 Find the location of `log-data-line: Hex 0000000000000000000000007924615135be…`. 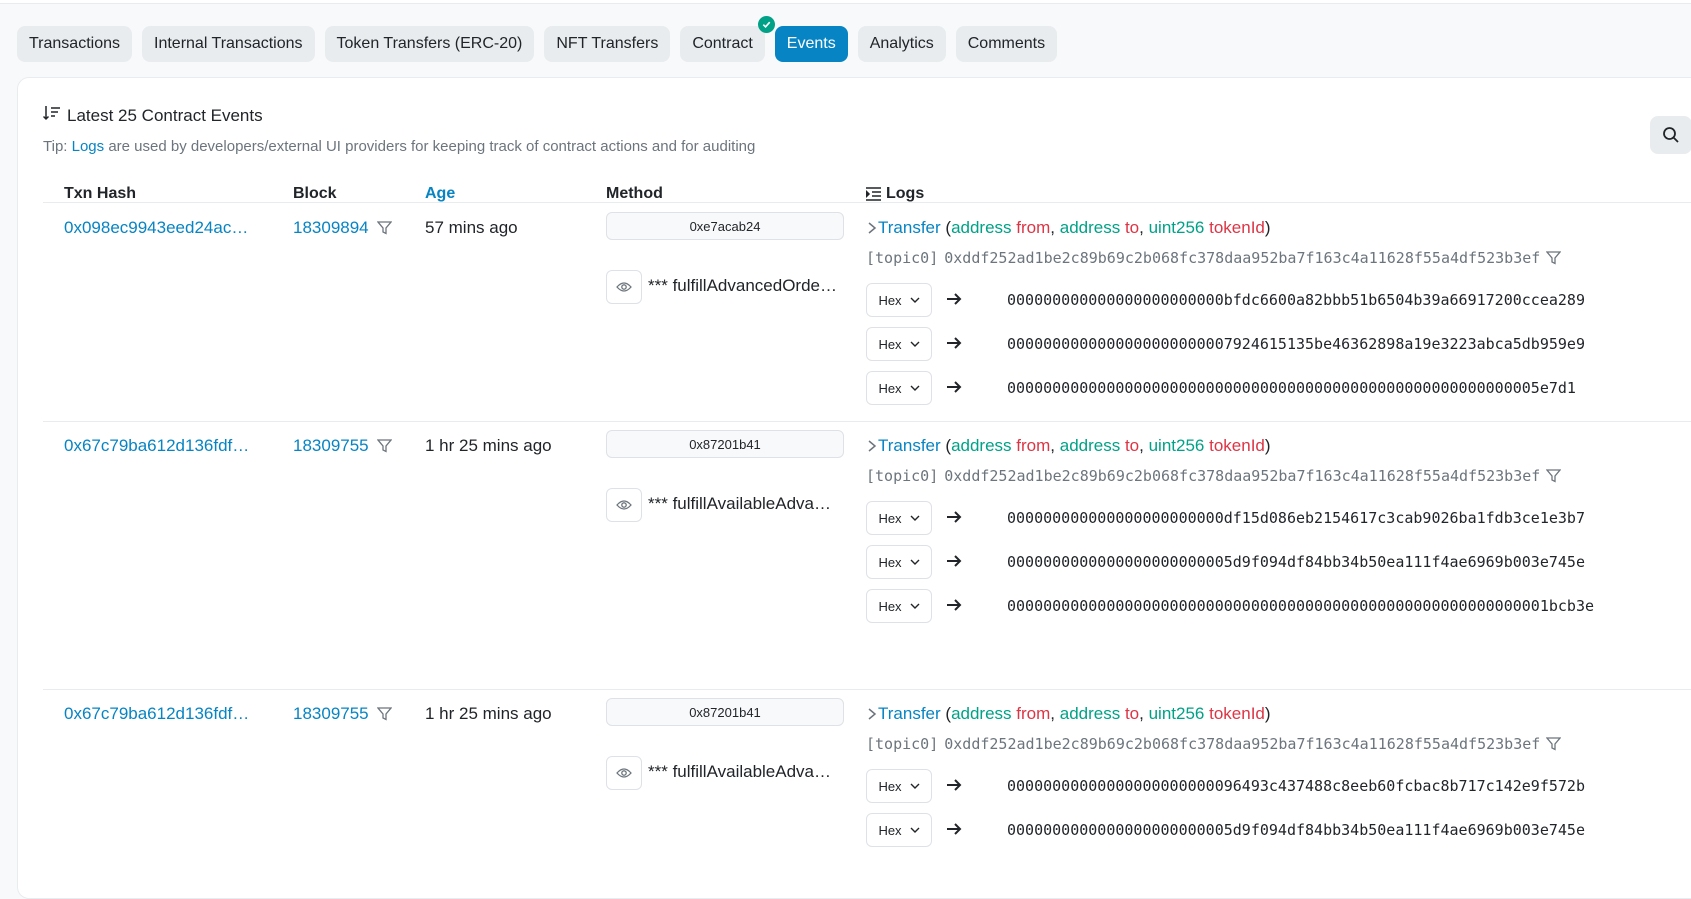

log-data-line: Hex 0000000000000000000000007924615135be… is located at coordinates (1266, 344).